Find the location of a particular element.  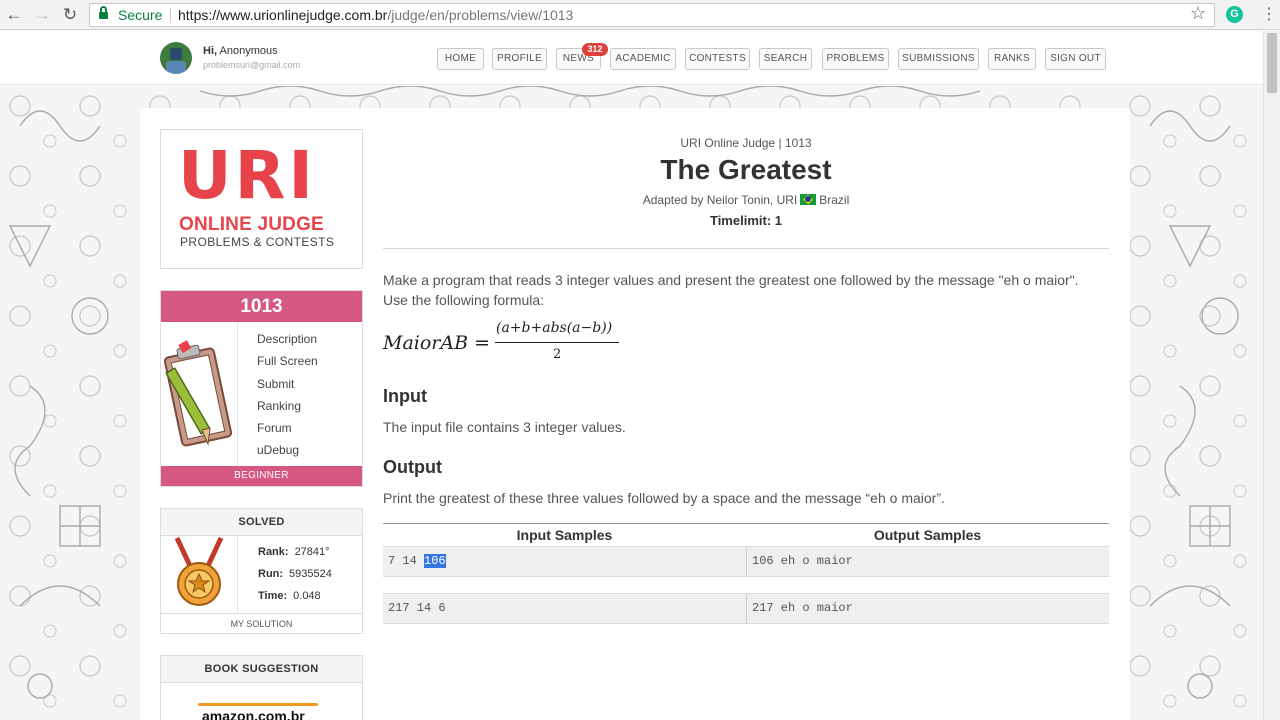

menu-home-button: HOME is located at coordinates (460, 59).